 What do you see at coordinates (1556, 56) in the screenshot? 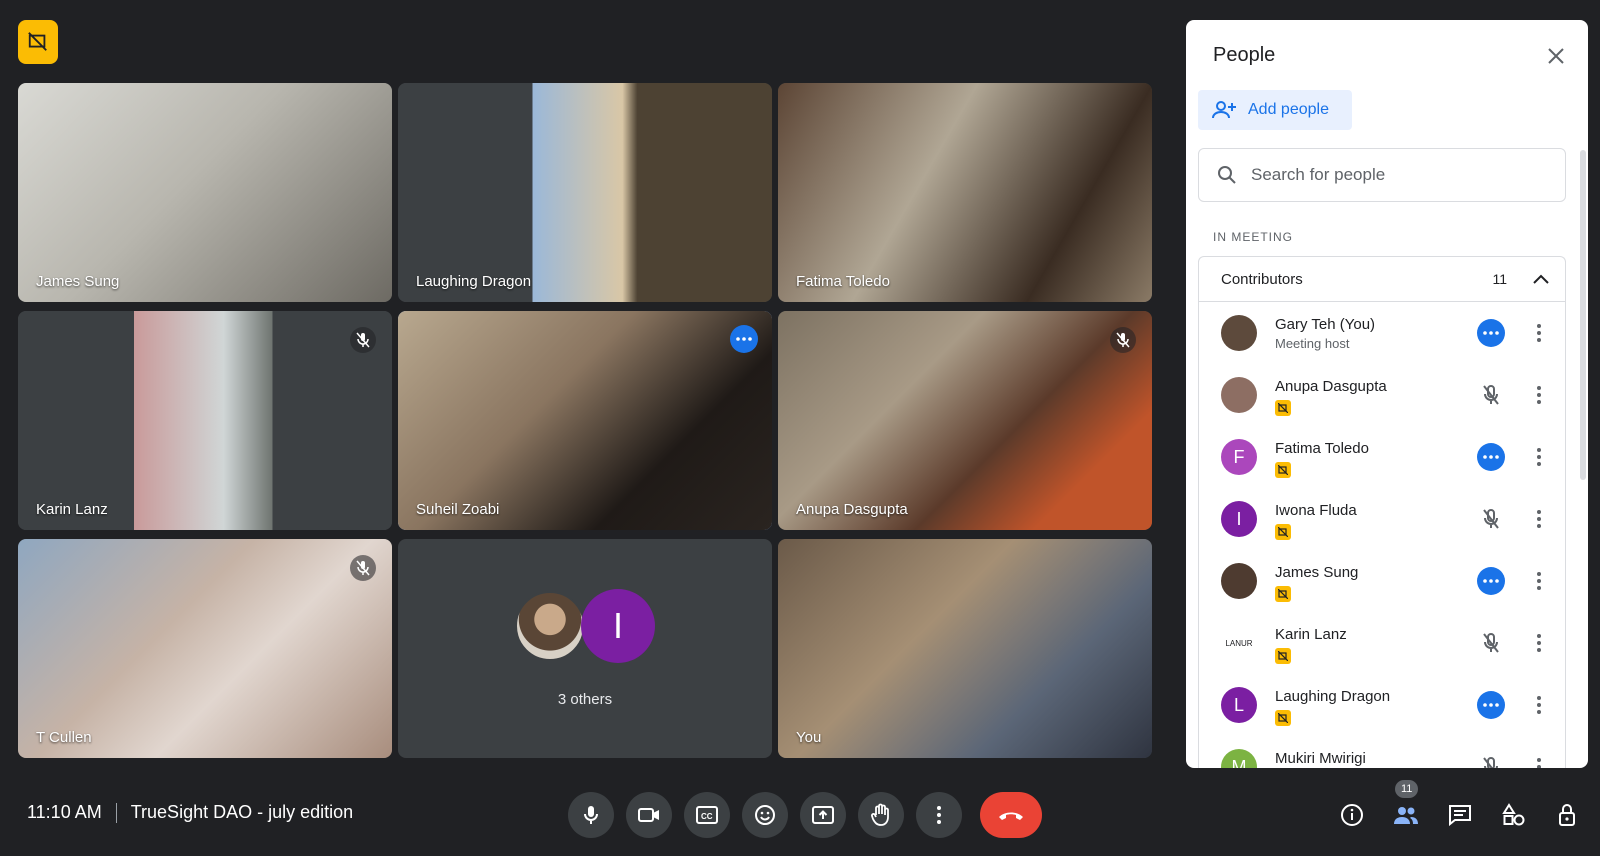
I see `close-panel-button` at bounding box center [1556, 56].